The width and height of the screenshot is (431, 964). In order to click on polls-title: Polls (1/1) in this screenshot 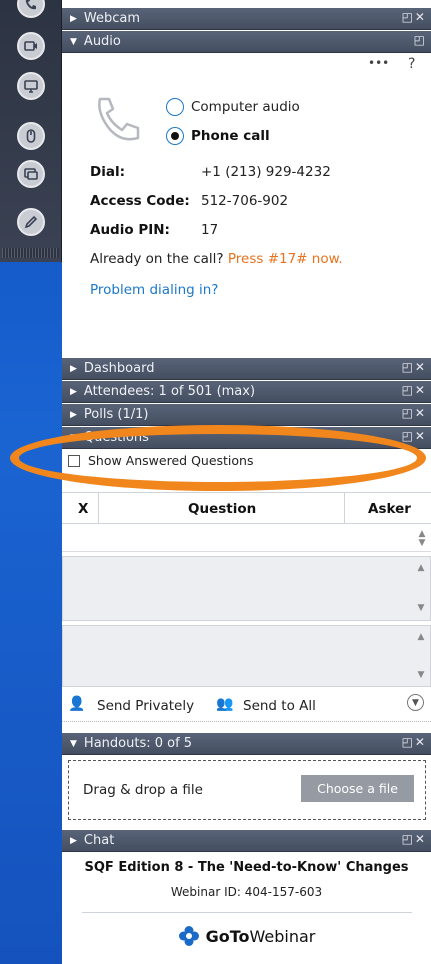, I will do `click(116, 414)`.